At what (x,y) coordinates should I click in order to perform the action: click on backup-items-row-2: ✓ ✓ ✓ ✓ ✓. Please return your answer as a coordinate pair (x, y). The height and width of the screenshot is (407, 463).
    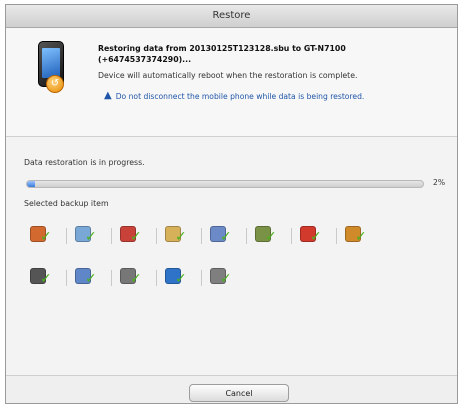
    Looking at the image, I should click on (134, 278).